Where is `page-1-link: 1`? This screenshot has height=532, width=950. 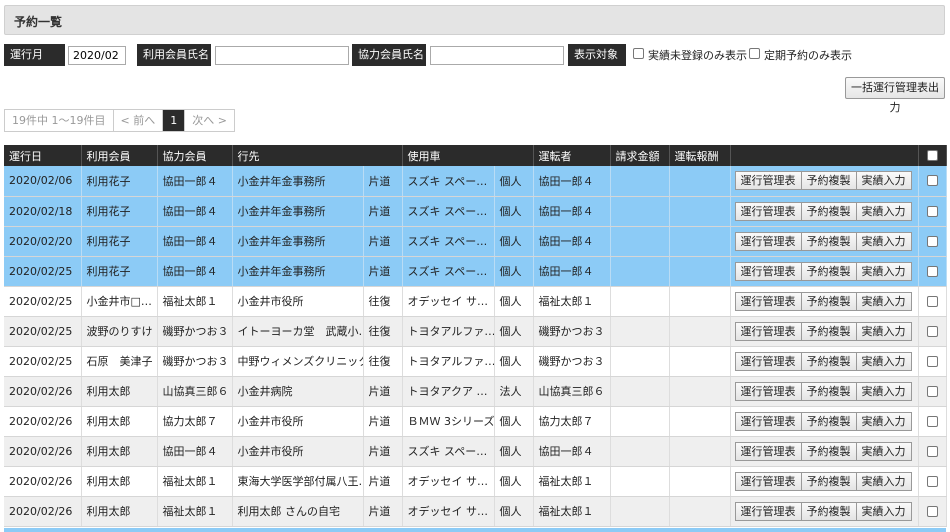
page-1-link: 1 is located at coordinates (174, 120).